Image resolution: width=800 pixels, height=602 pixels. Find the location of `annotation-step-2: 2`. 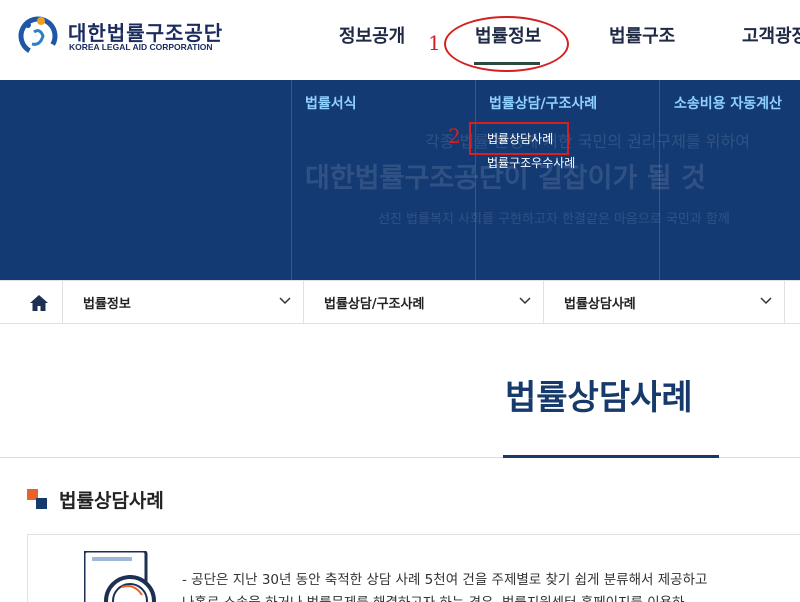

annotation-step-2: 2 is located at coordinates (454, 136).